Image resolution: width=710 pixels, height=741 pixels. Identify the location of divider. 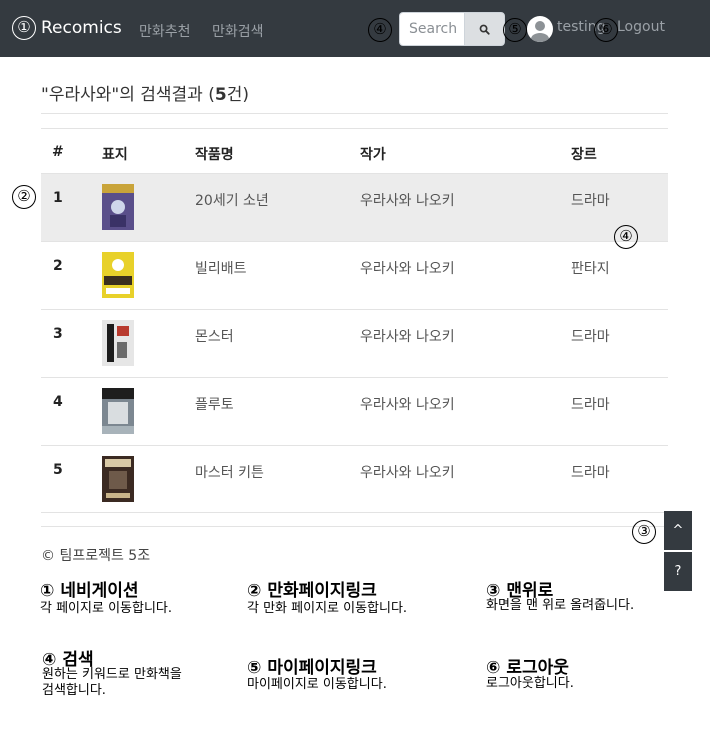
(354, 113).